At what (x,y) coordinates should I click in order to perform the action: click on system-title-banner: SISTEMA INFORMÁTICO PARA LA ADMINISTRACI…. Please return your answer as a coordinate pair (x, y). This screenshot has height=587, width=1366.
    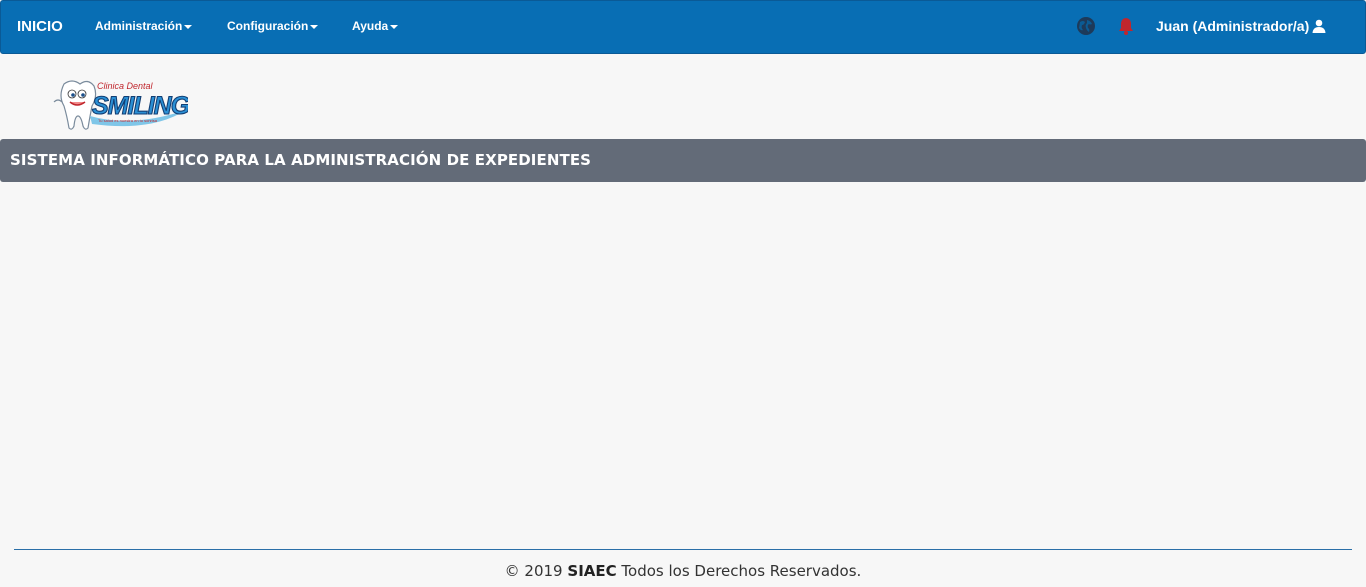
    Looking at the image, I should click on (683, 160).